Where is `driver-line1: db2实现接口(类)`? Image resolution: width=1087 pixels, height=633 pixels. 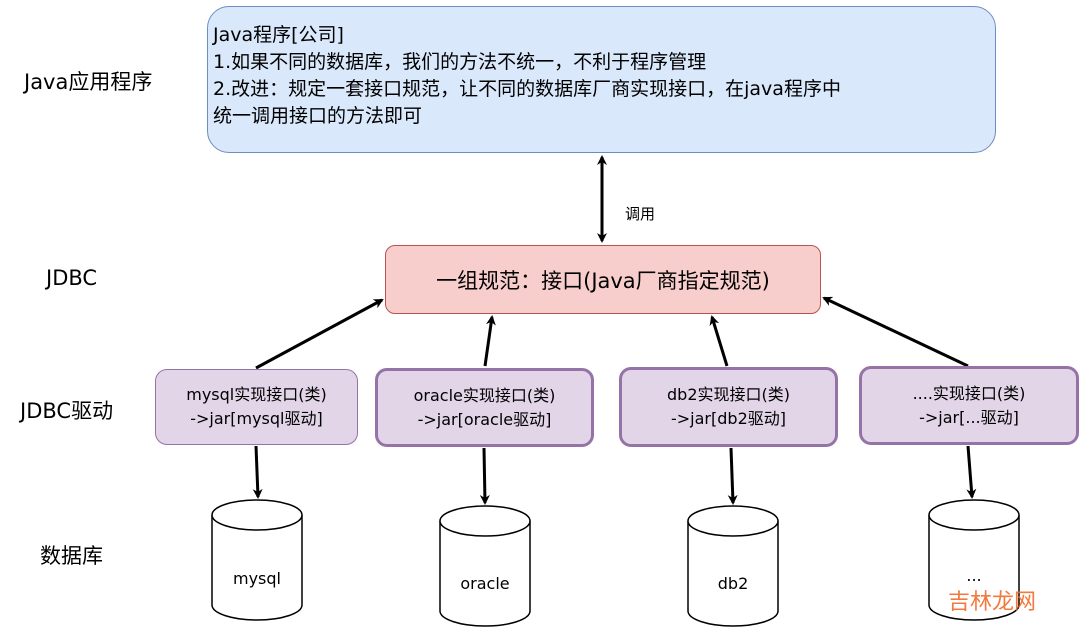 driver-line1: db2实现接口(类) is located at coordinates (728, 394).